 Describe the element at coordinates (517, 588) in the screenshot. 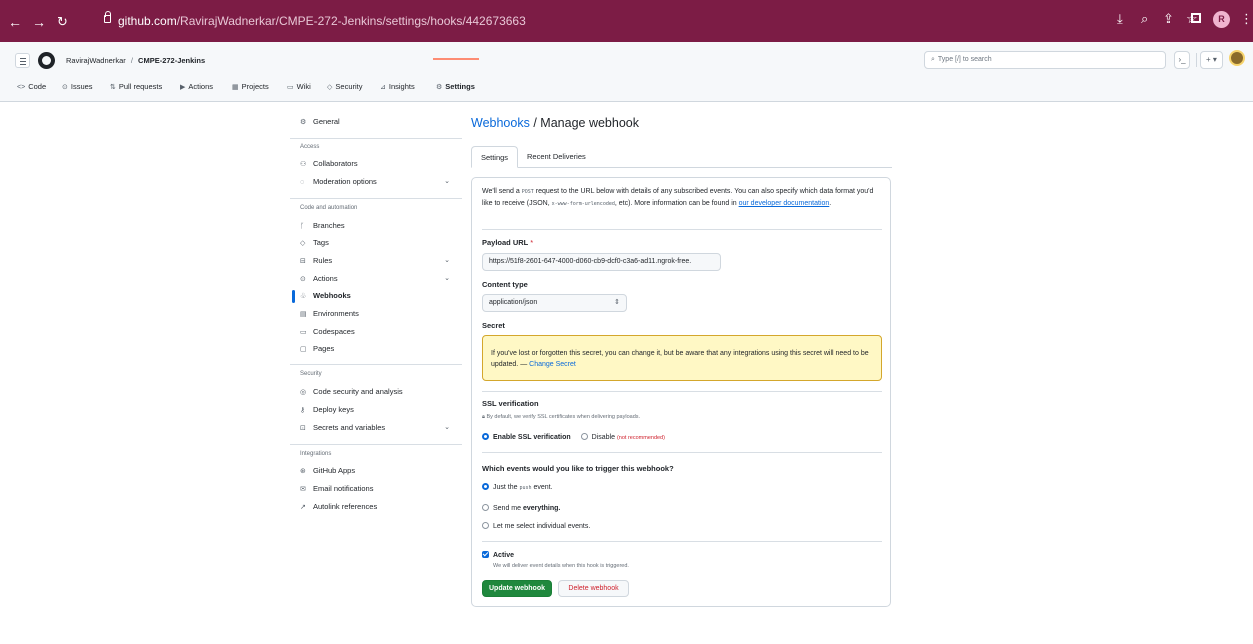

I see `update-webhook-button: Update webhook` at that location.